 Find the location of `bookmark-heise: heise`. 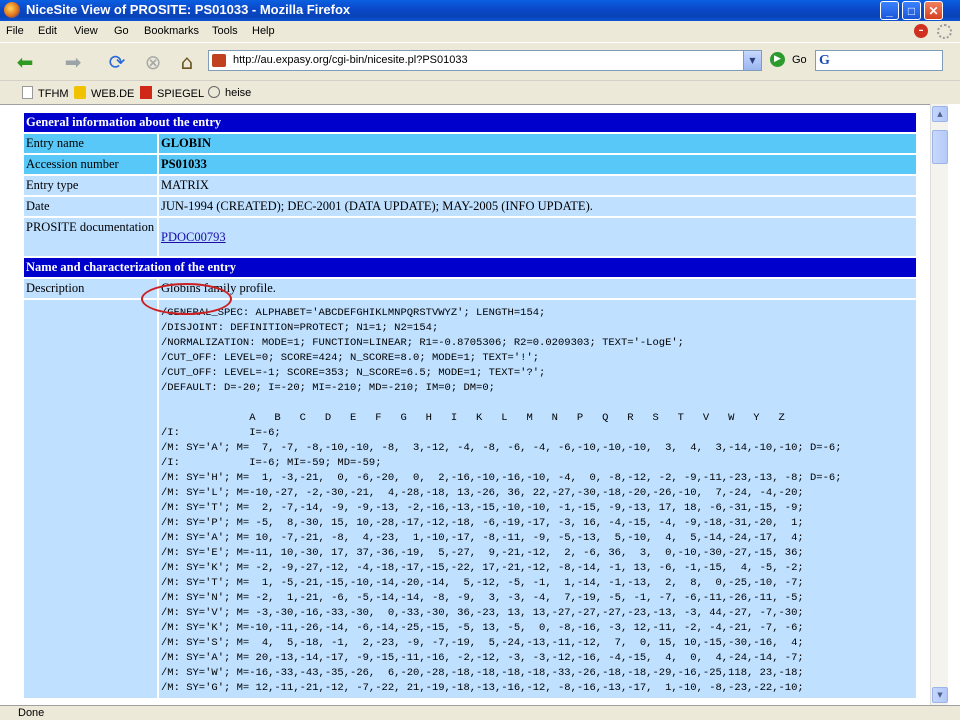

bookmark-heise: heise is located at coordinates (229, 92).